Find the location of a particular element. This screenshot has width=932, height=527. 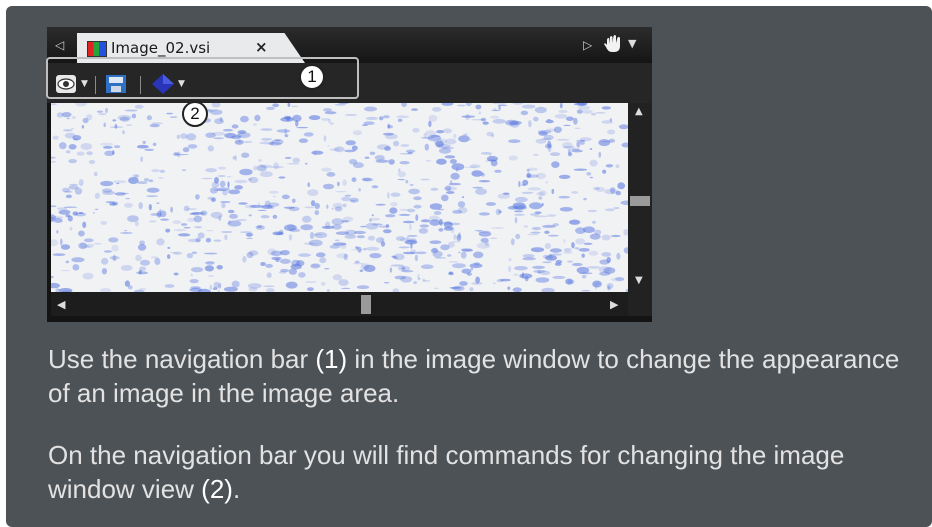

vertical-scroll-thumb is located at coordinates (640, 201).